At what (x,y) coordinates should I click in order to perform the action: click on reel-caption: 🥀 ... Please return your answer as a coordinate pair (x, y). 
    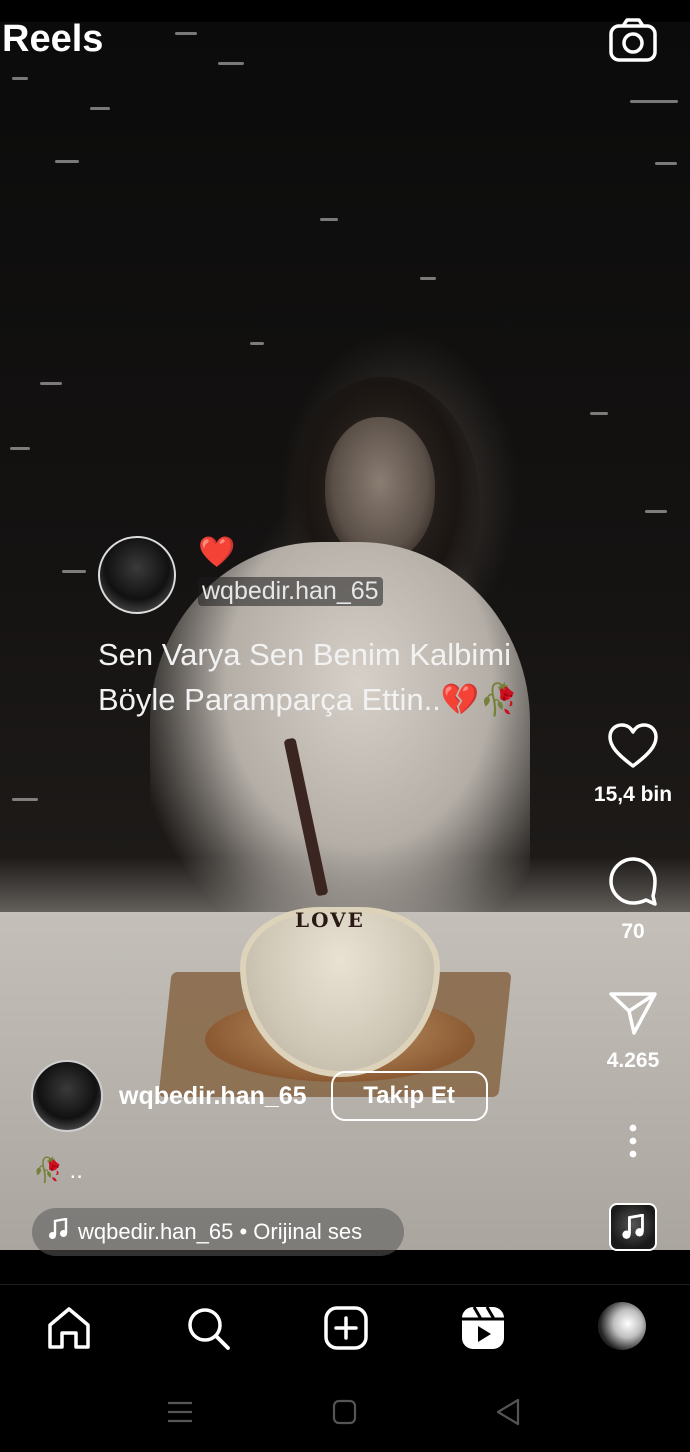
    Looking at the image, I should click on (58, 1170).